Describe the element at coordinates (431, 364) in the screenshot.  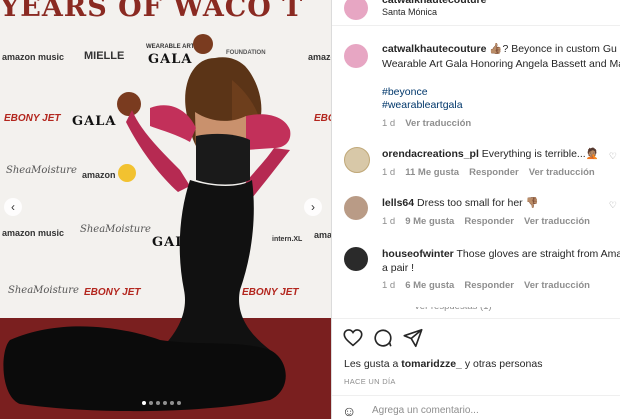
I see `likes-username: tomaridzze_` at that location.